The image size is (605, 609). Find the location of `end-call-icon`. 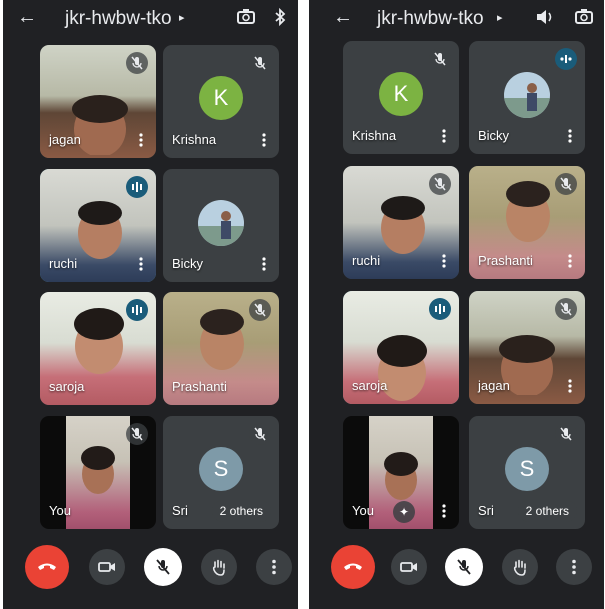

end-call-icon is located at coordinates (47, 566).